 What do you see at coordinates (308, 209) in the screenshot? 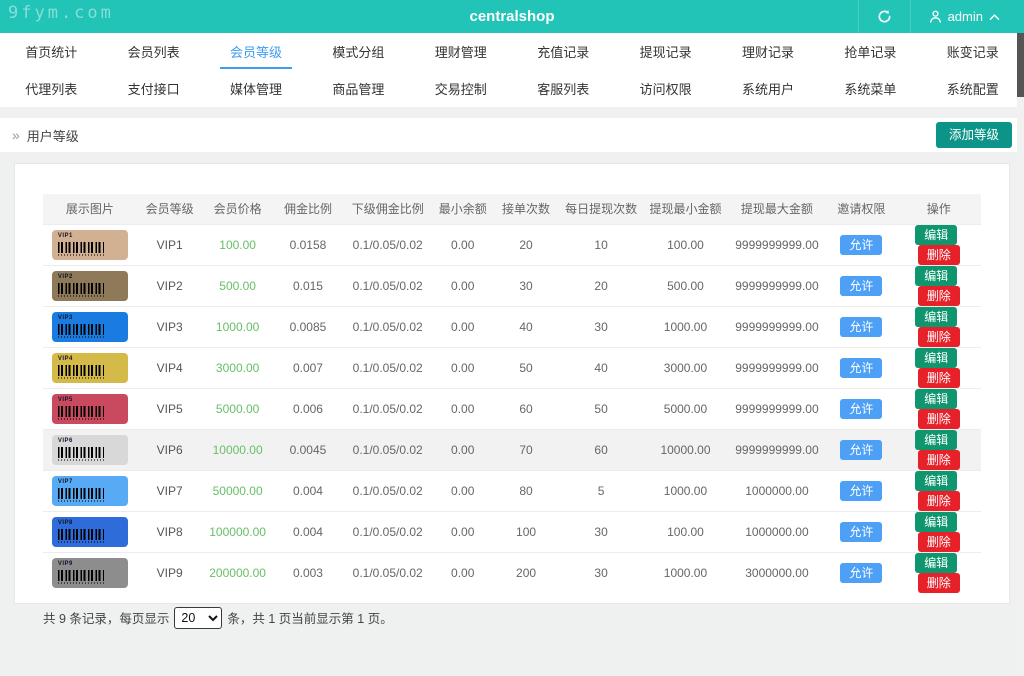
I see `column-header: 佣金比例` at bounding box center [308, 209].